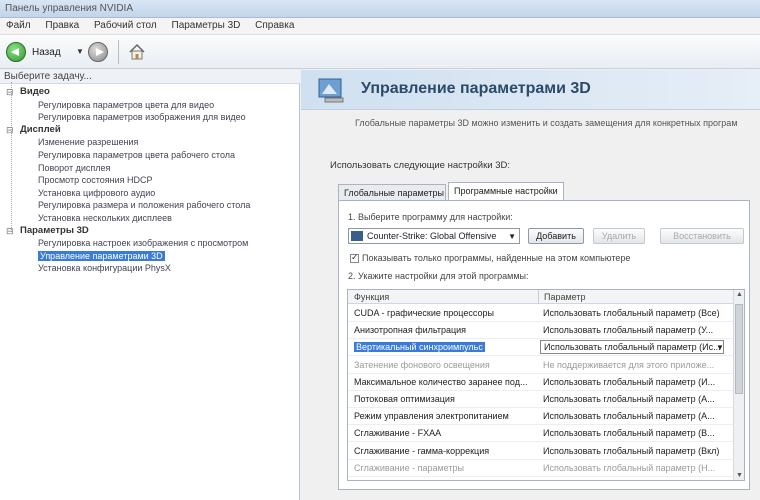 The width and height of the screenshot is (760, 500). What do you see at coordinates (104, 268) in the screenshot?
I see `sidebar-item-label: Установка конфигурации PhysX` at bounding box center [104, 268].